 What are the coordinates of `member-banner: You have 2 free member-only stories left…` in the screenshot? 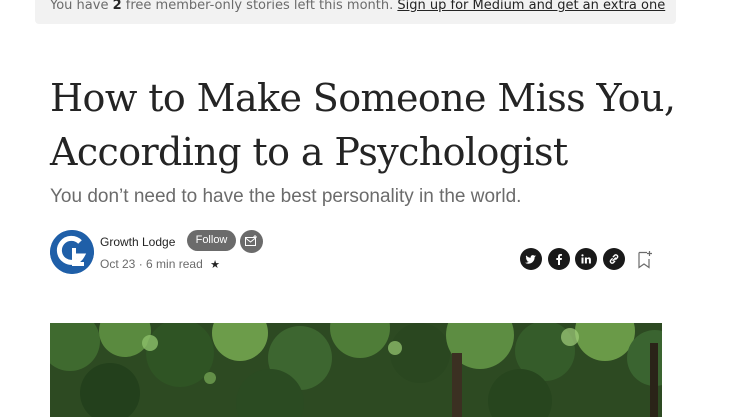 It's located at (355, 12).